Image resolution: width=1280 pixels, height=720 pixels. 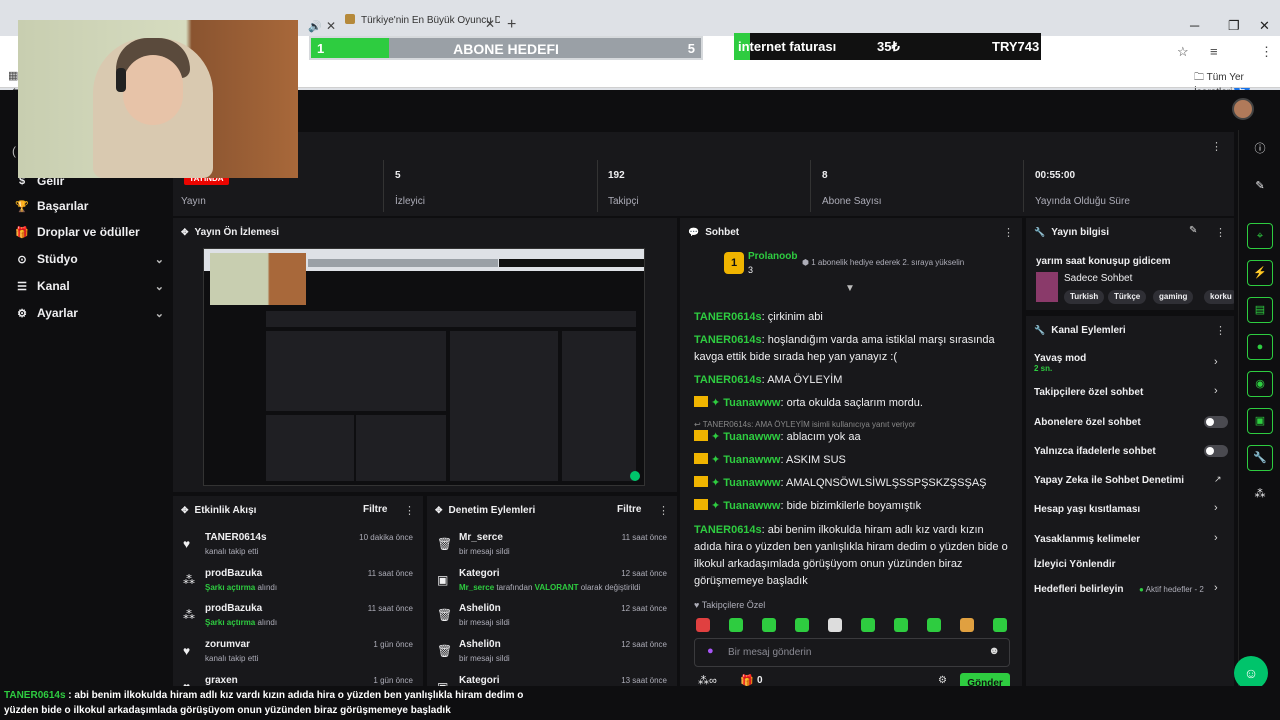 I want to click on mod-detail: bir mesajı sildi, so click(x=484, y=551).